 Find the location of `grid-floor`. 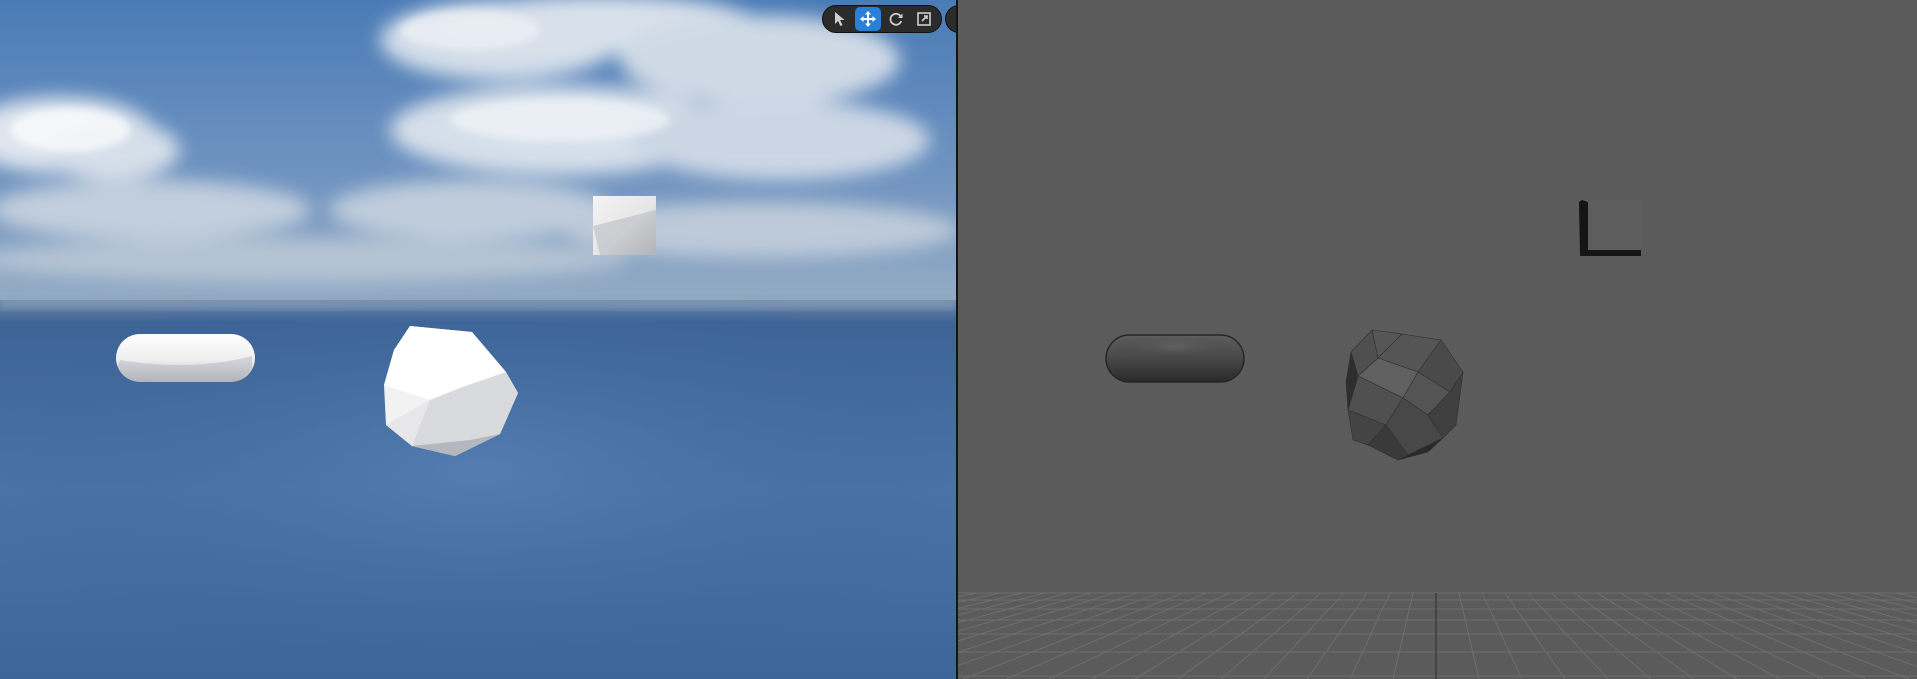

grid-floor is located at coordinates (1437, 635).